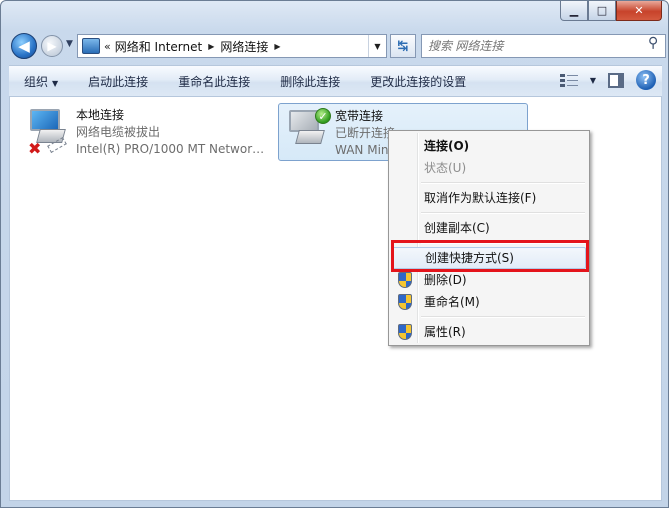 Image resolution: width=669 pixels, height=508 pixels. Describe the element at coordinates (489, 228) in the screenshot. I see `menu-item-create-copy: 创建副本(C)` at that location.